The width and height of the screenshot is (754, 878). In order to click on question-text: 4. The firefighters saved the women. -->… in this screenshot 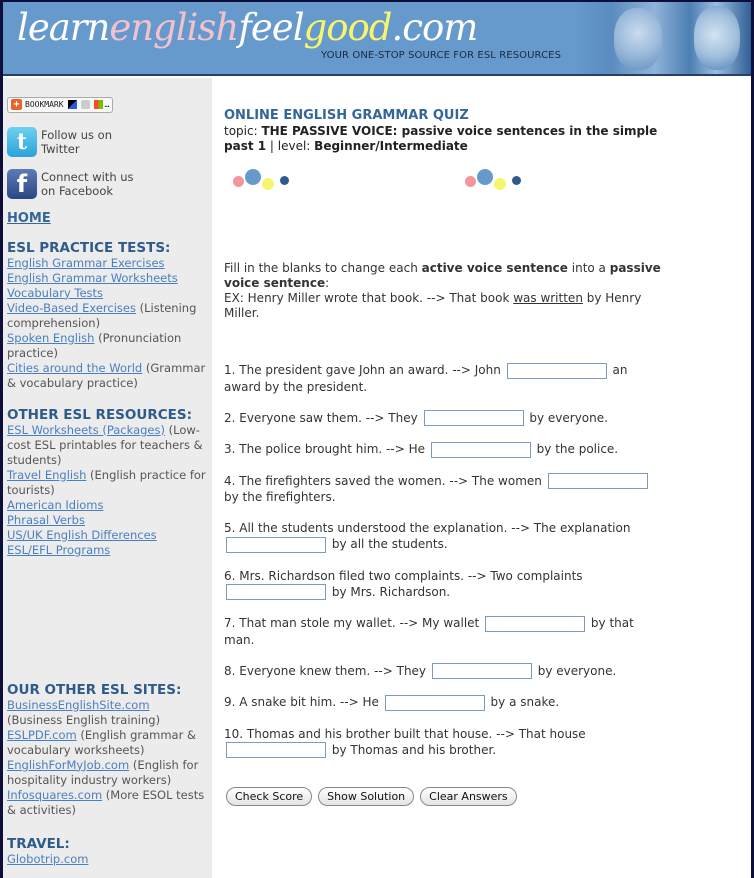, I will do `click(383, 480)`.